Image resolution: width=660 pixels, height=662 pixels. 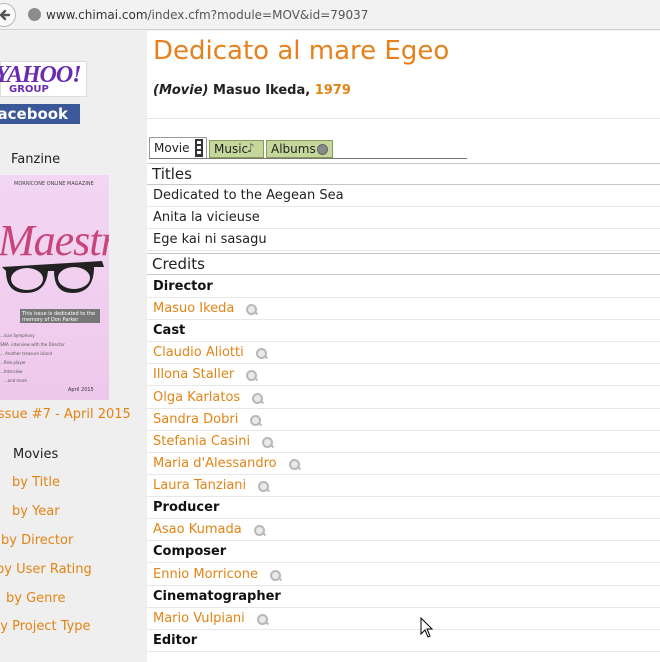 What do you see at coordinates (427, 627) in the screenshot?
I see `mouse-cursor-icon` at bounding box center [427, 627].